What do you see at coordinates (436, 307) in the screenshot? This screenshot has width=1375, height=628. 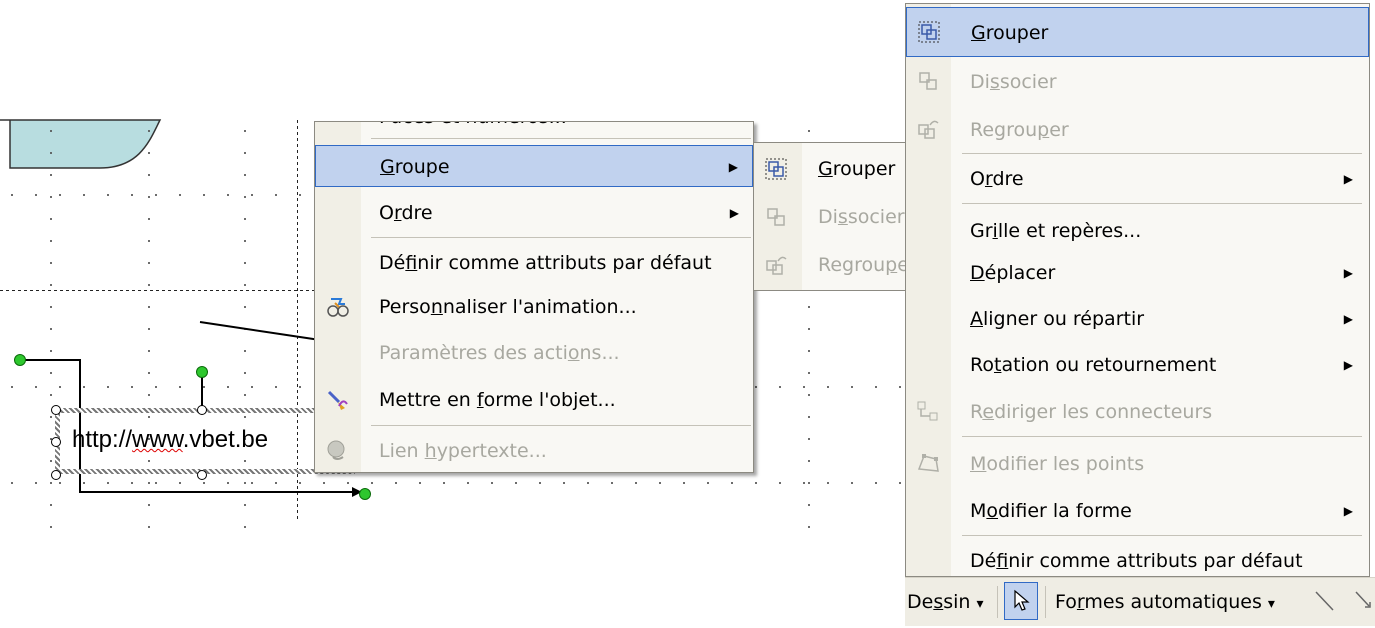 I see `accel-key: n` at bounding box center [436, 307].